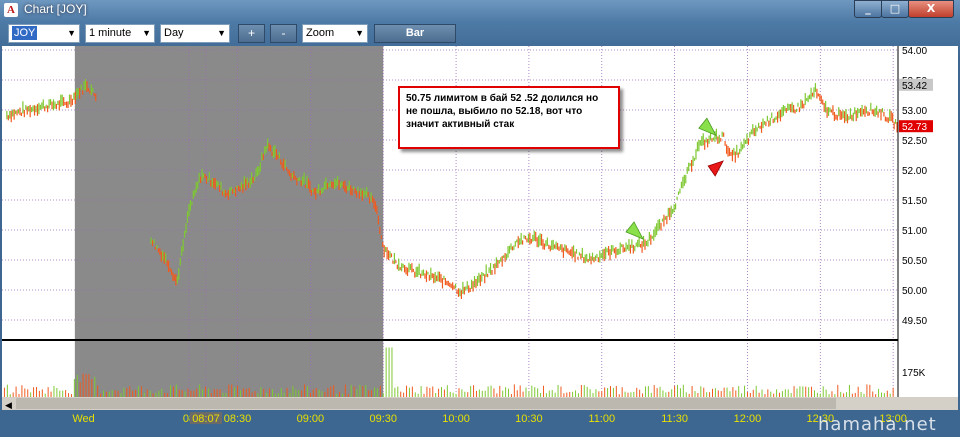 This screenshot has height=437, width=960. Describe the element at coordinates (601, 419) in the screenshot. I see `x-tick-label: 11:00` at that location.